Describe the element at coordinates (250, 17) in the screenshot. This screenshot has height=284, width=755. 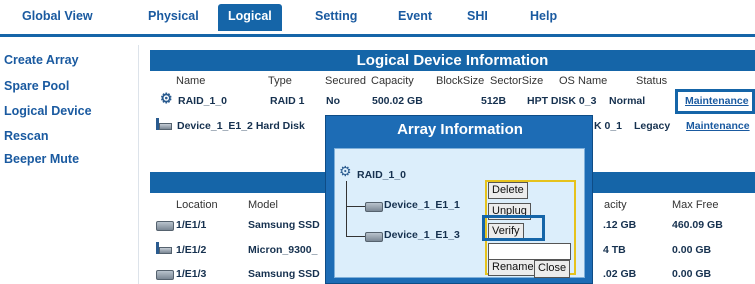
I see `nav-logical: Logical` at that location.